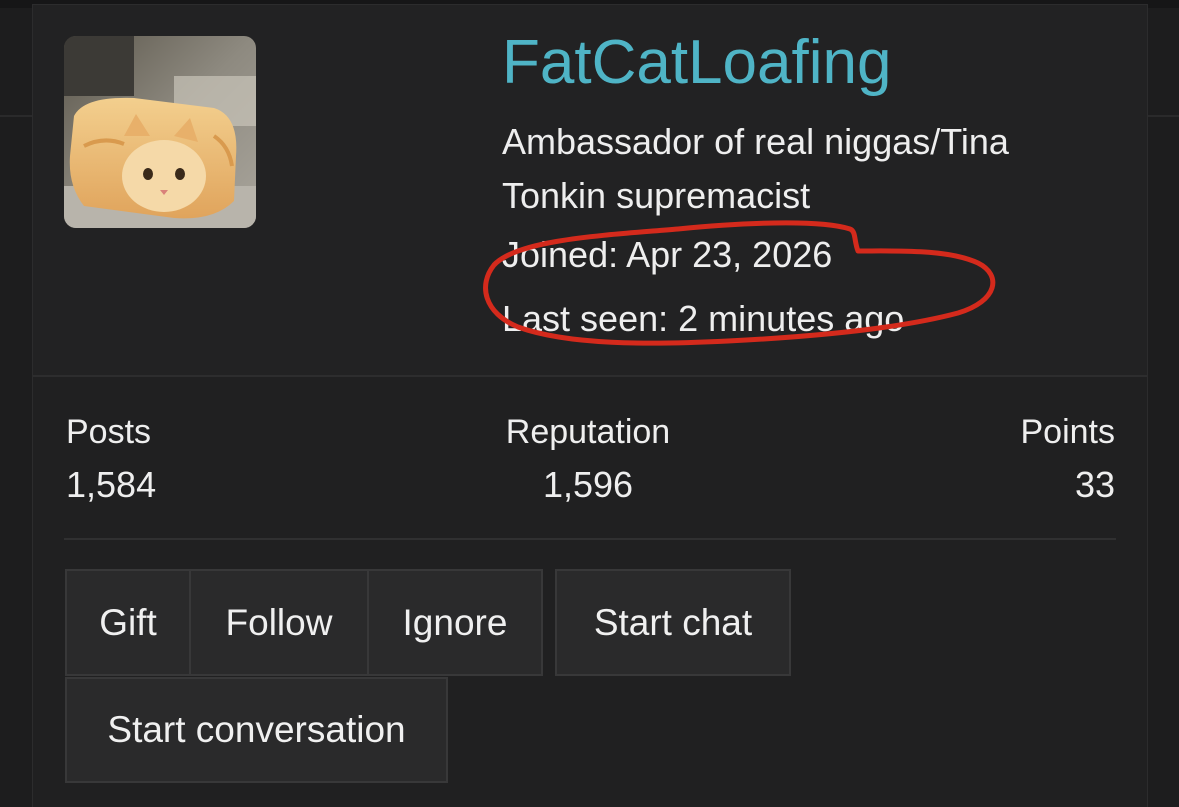  Describe the element at coordinates (111, 459) in the screenshot. I see `stat-posts: Posts 1,584` at that location.